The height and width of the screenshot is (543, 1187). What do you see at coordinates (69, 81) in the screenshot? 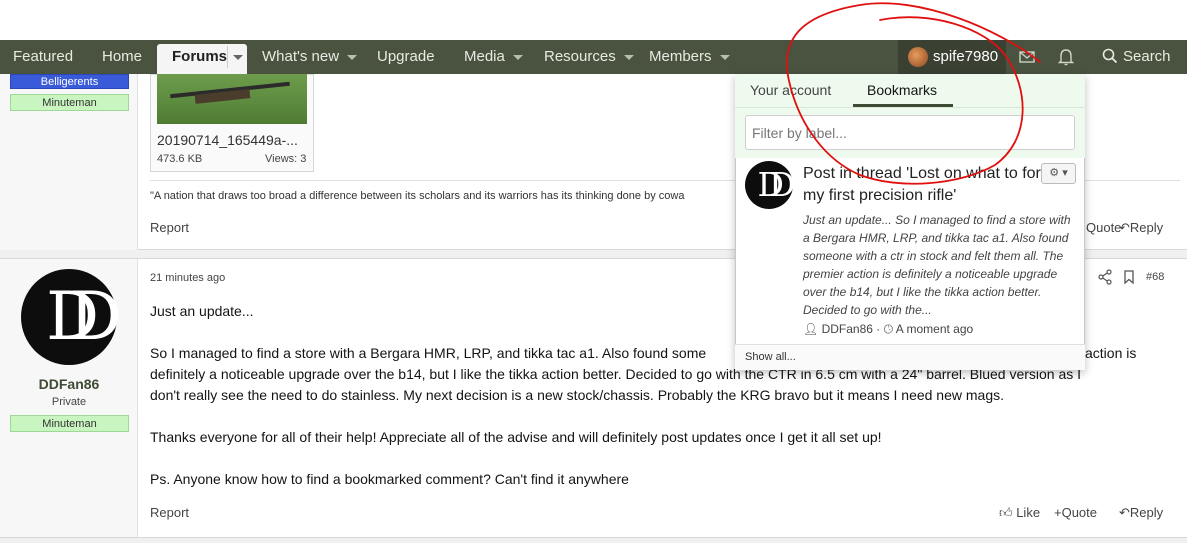
I see `user-badge-belligerents: Belligerents` at bounding box center [69, 81].